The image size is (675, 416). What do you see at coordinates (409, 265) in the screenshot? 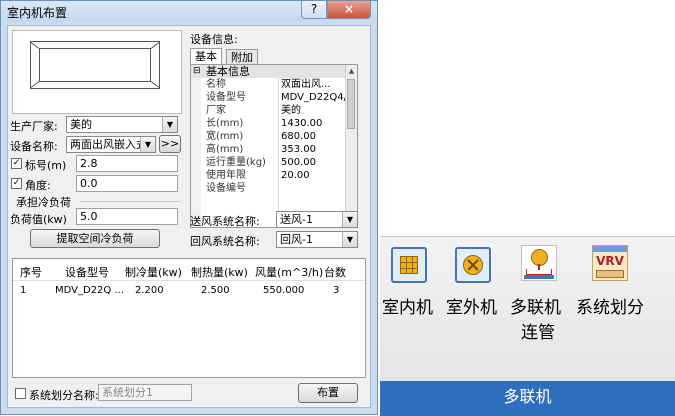
I see `indoor-unit-icon` at bounding box center [409, 265].